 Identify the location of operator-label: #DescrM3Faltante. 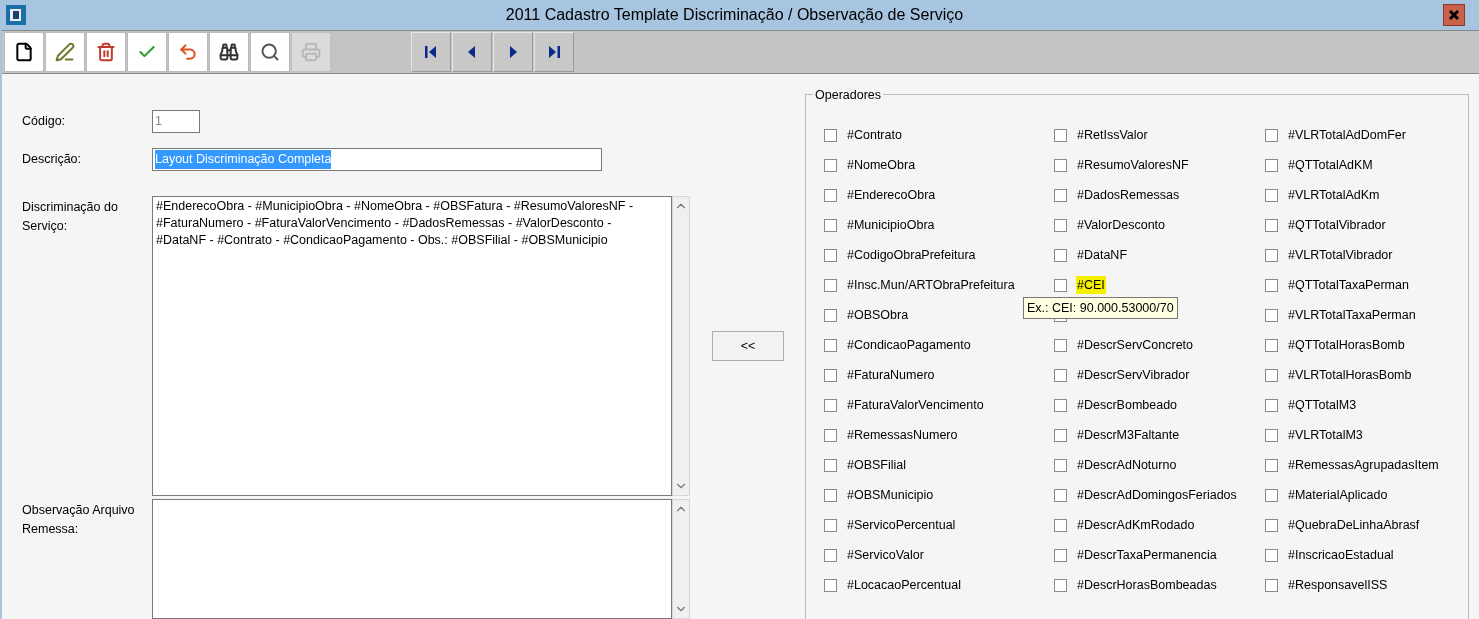
(1128, 435).